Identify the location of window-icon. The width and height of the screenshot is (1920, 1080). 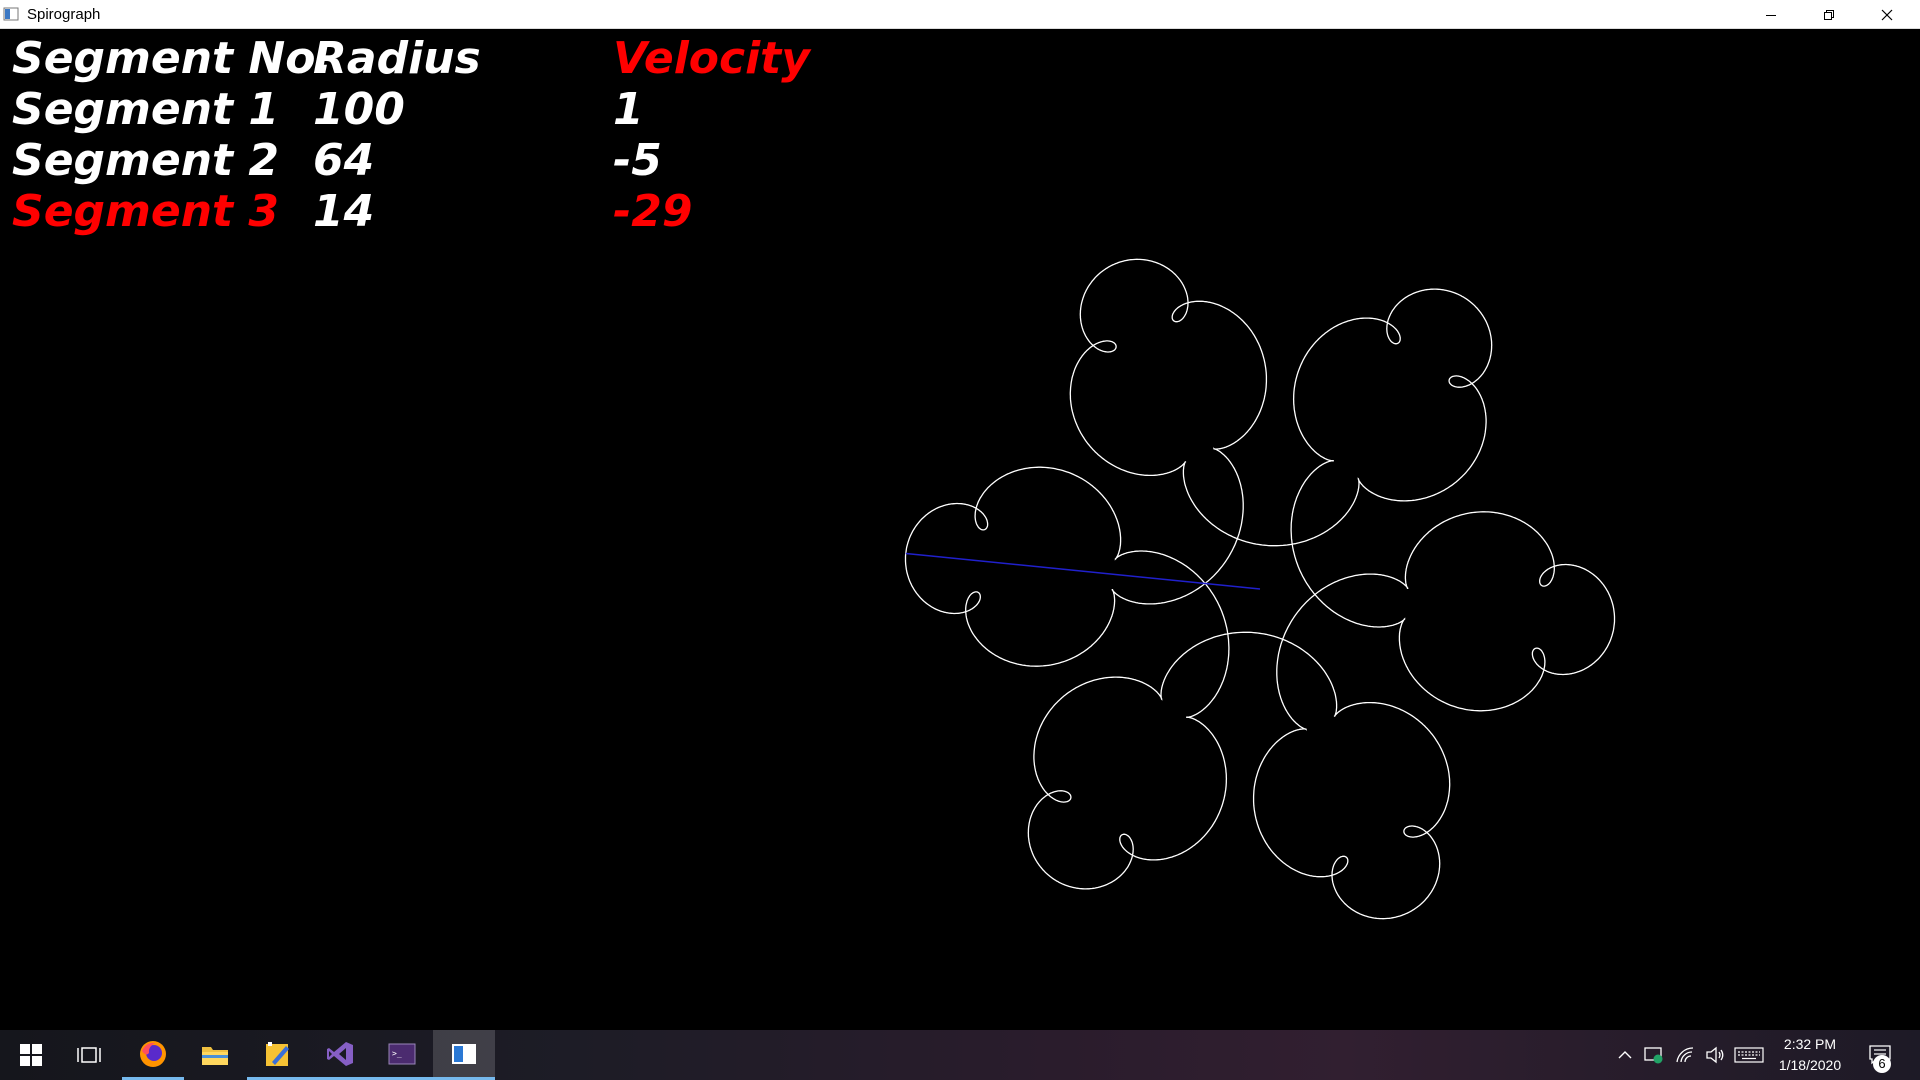
(464, 1053).